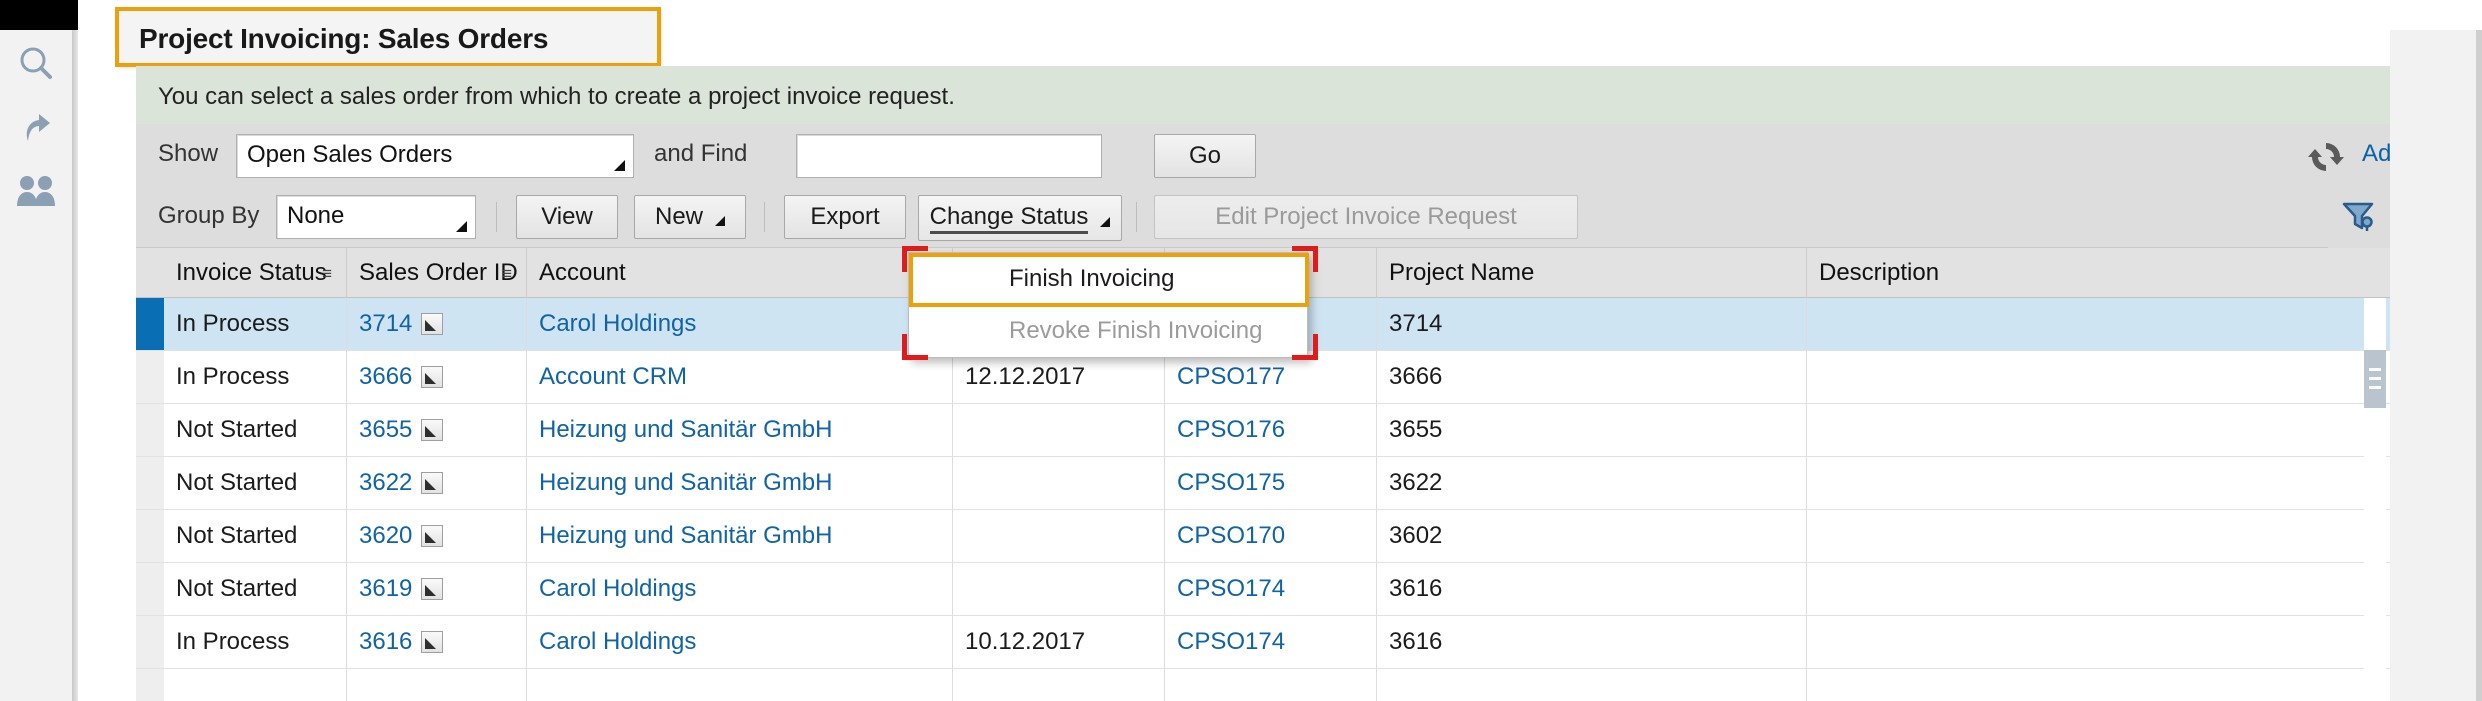 The image size is (2482, 701). I want to click on show-select: Open Sales Orders, so click(435, 156).